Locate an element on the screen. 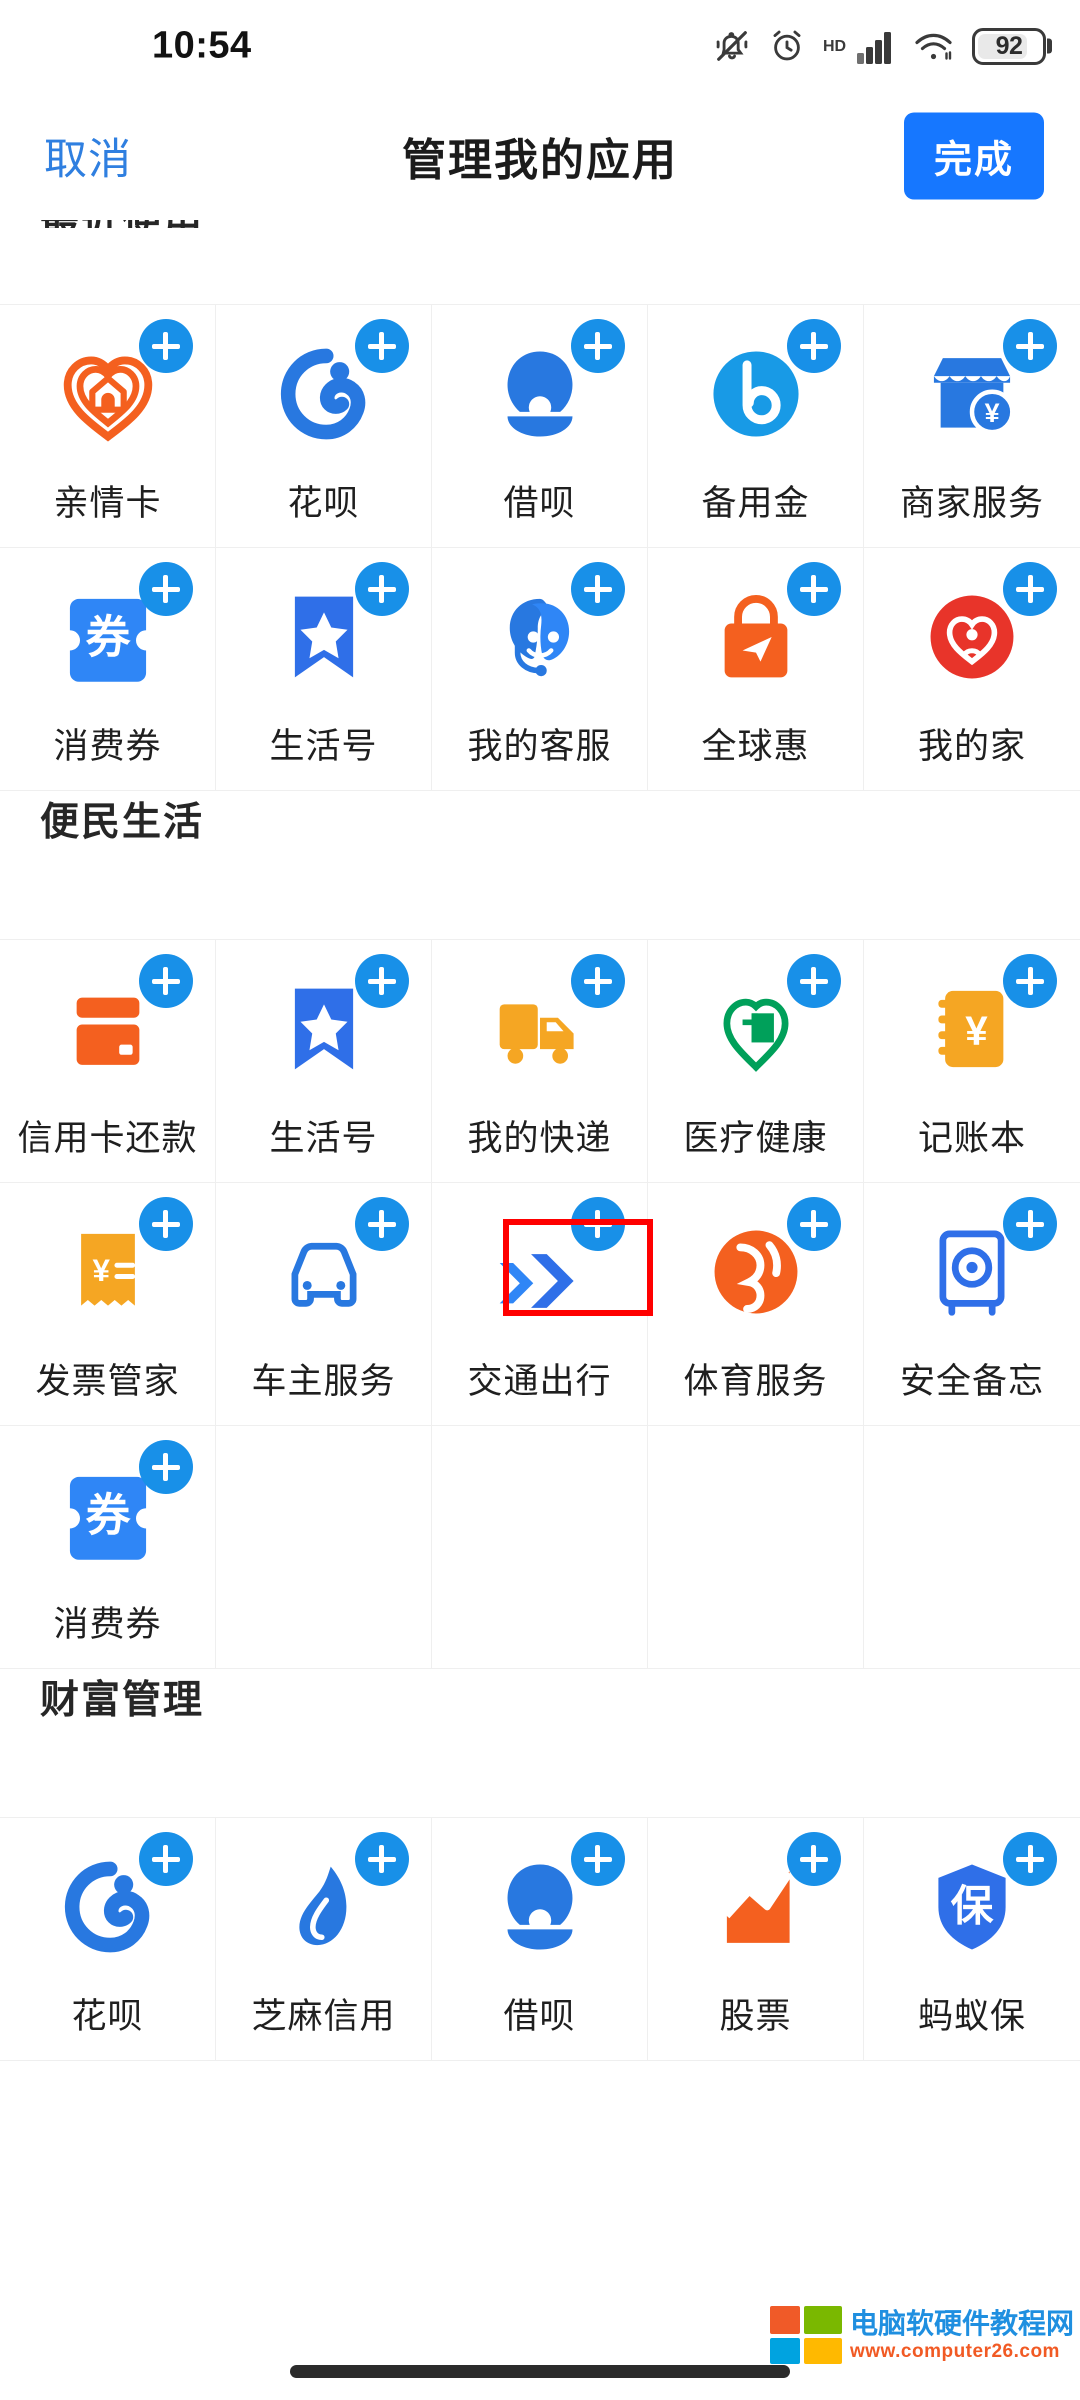  app-label: 备用金 is located at coordinates (755, 503).